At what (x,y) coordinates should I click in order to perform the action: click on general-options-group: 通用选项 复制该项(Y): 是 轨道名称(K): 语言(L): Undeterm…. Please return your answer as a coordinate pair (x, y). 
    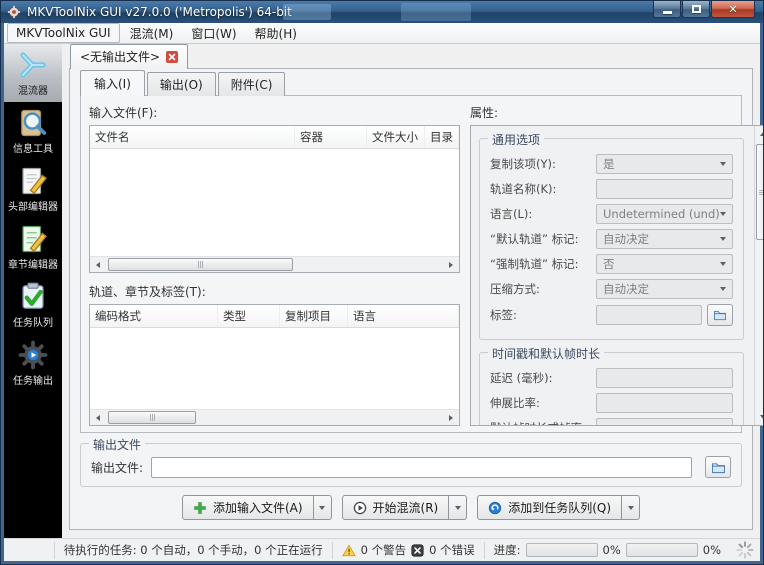
    Looking at the image, I should click on (611, 235).